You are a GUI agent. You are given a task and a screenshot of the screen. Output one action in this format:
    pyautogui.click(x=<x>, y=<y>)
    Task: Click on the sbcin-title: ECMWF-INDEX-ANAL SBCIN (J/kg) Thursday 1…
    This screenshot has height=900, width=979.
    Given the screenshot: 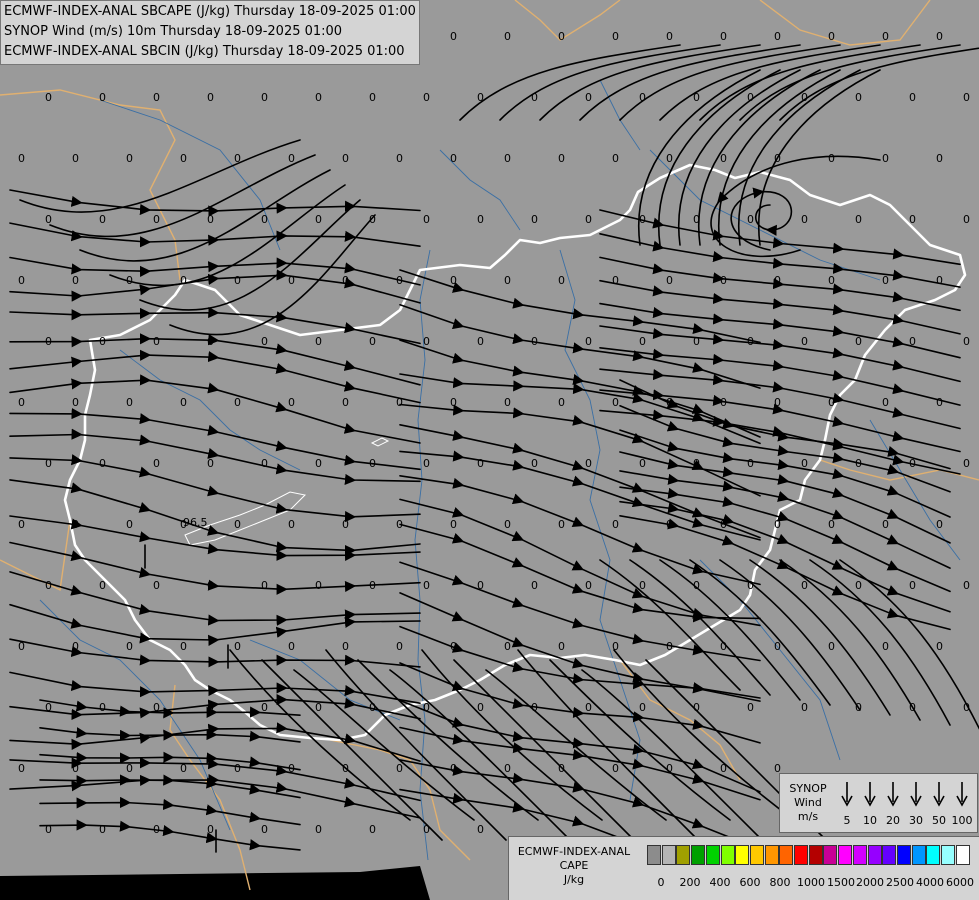 What is the action you would take?
    pyautogui.click(x=204, y=51)
    